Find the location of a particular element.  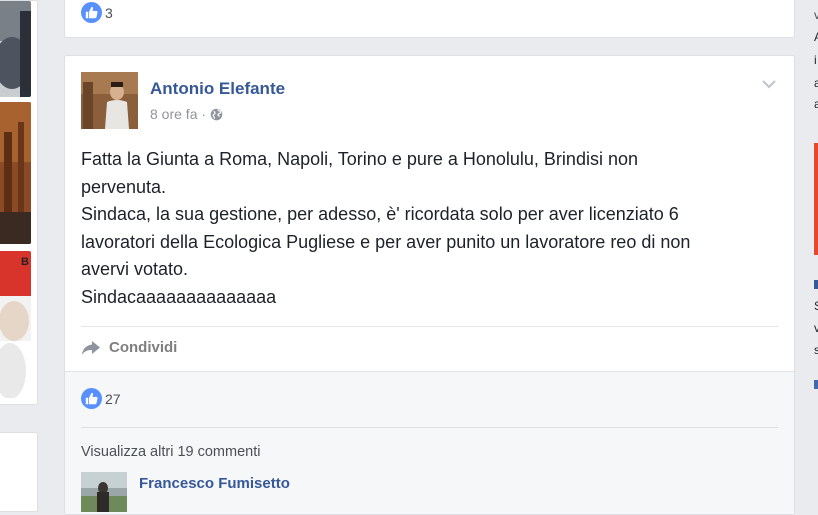

chevron-down-icon is located at coordinates (769, 85).